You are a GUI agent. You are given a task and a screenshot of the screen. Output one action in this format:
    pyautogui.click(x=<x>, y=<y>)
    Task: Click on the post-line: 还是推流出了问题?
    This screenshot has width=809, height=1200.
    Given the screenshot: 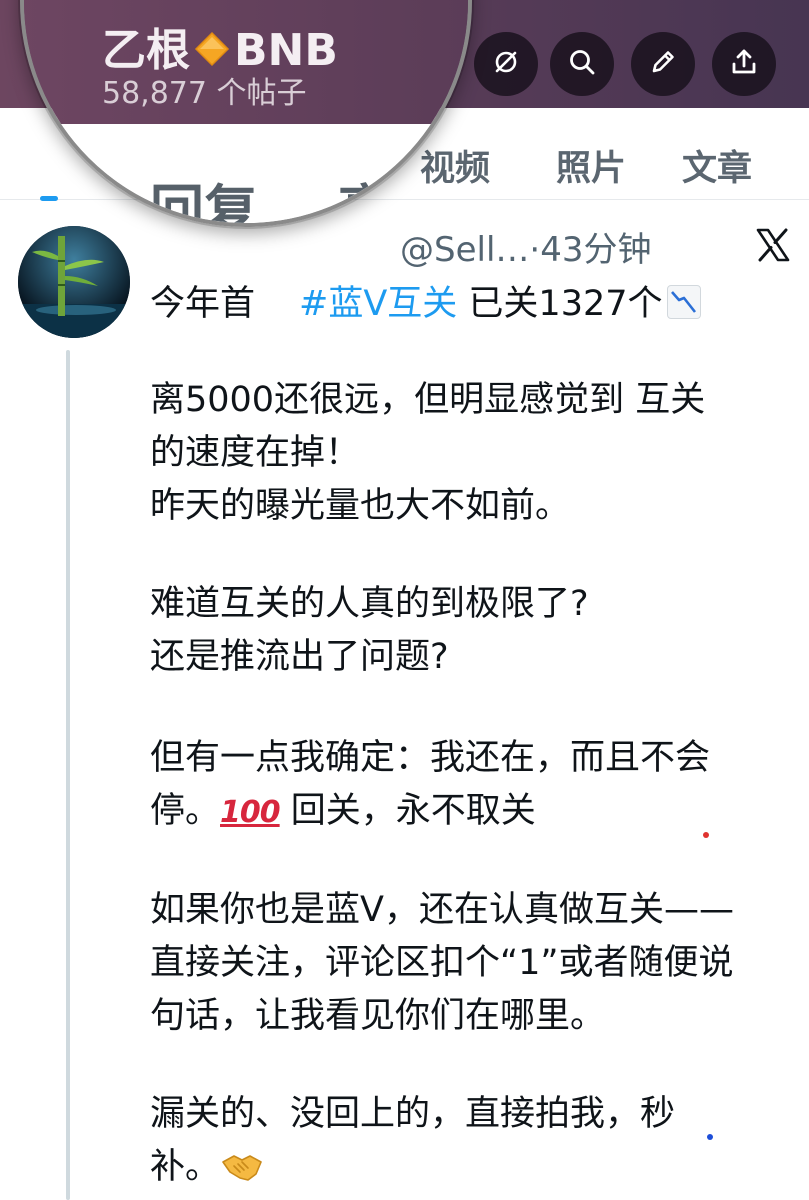 What is the action you would take?
    pyautogui.click(x=299, y=657)
    